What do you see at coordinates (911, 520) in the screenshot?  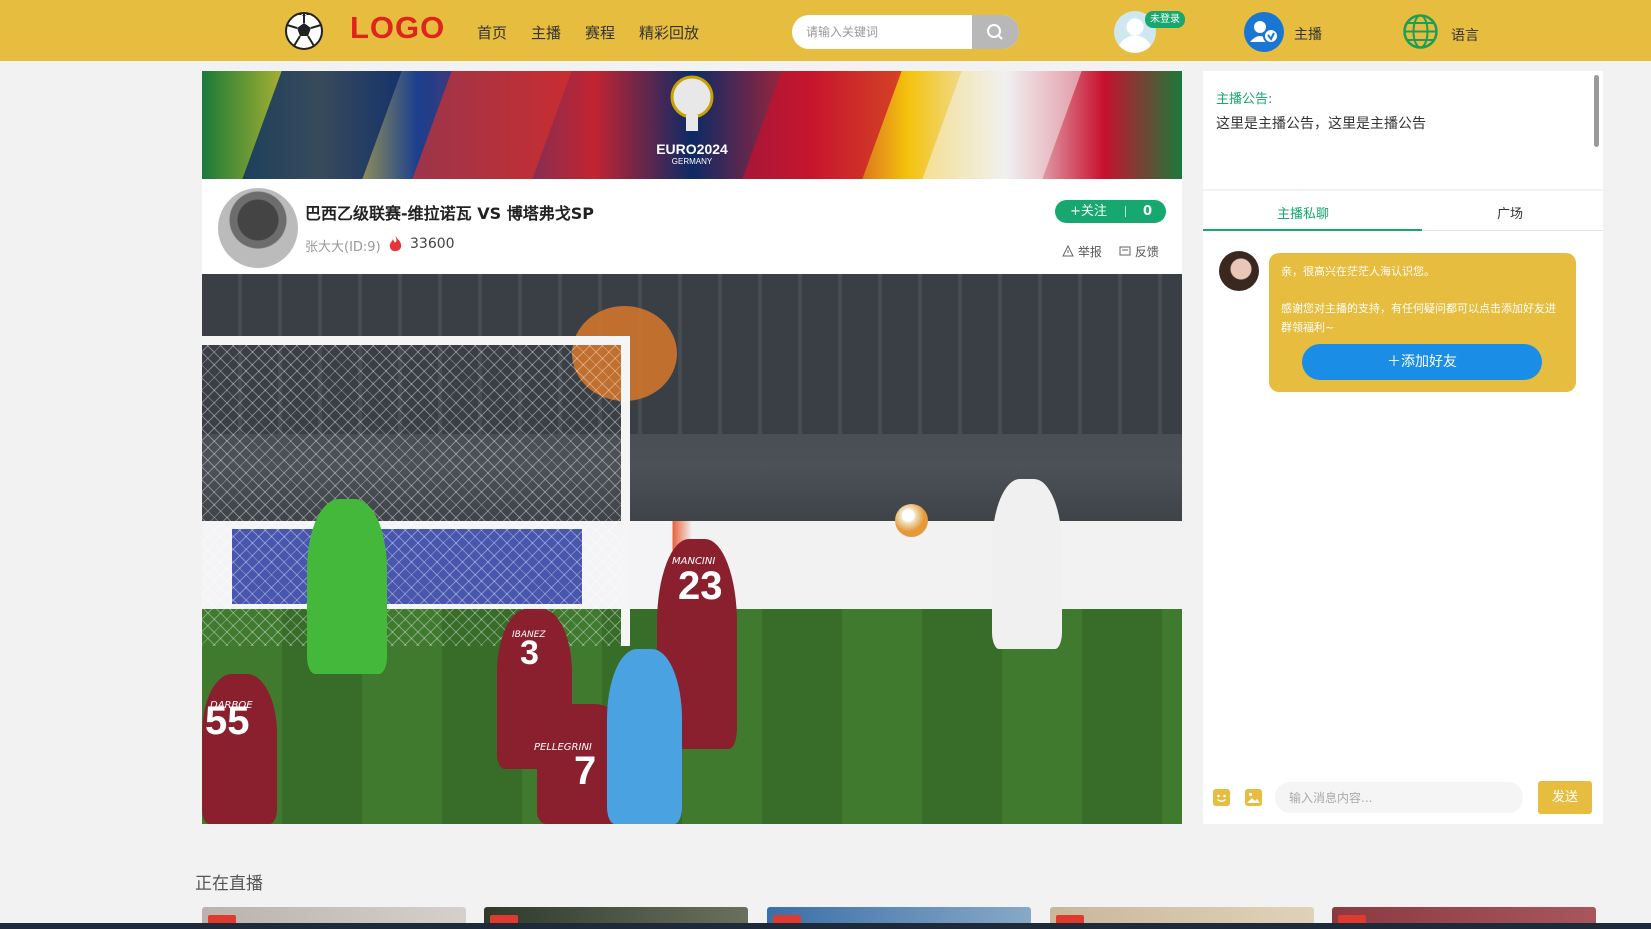 I see `match-ball` at bounding box center [911, 520].